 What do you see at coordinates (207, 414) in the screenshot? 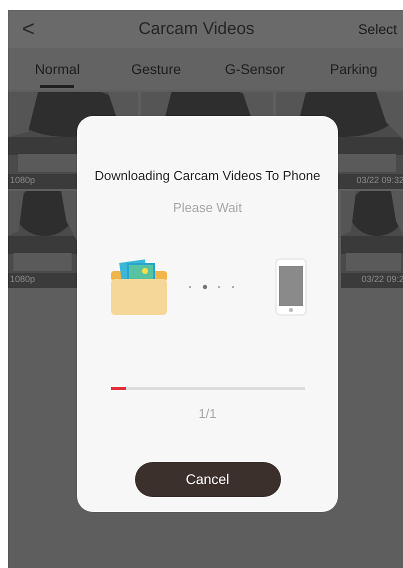
I see `progress-count: 1/1` at bounding box center [207, 414].